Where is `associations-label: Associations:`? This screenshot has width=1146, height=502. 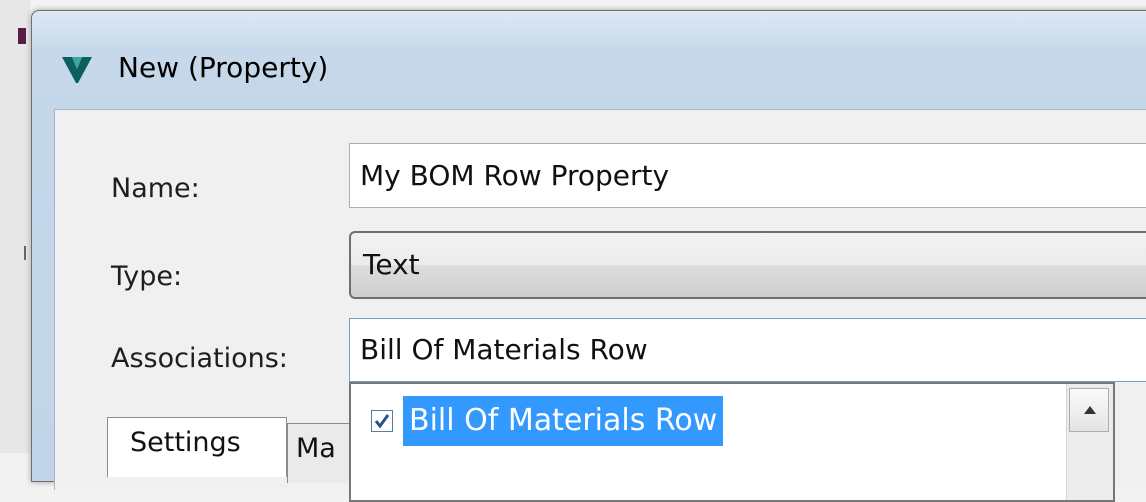 associations-label: Associations: is located at coordinates (199, 358).